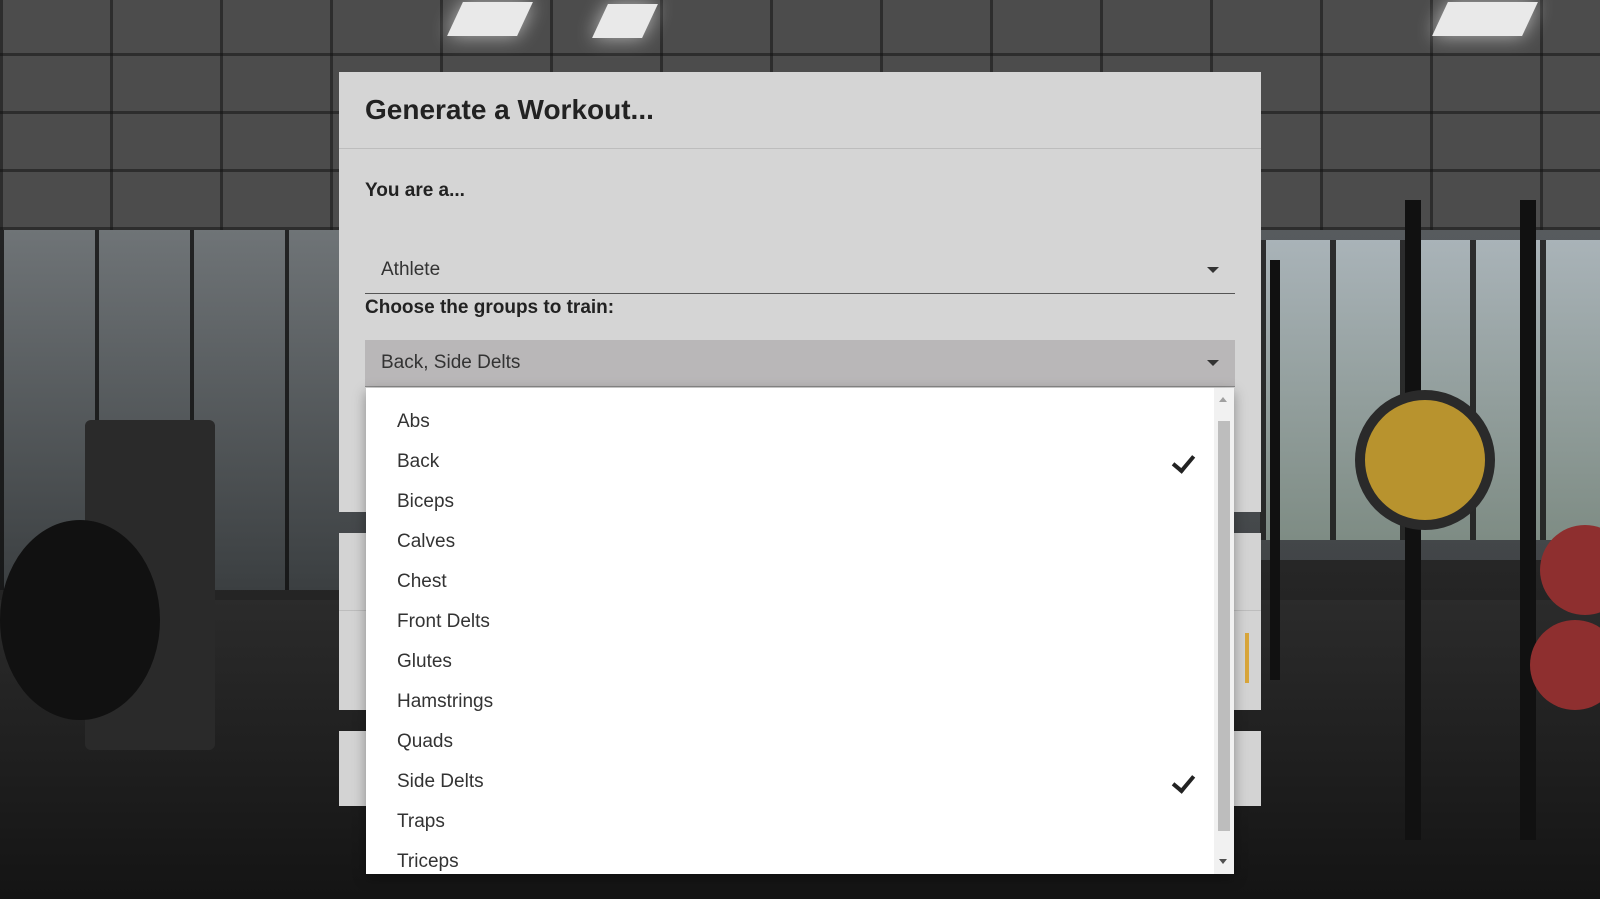 This screenshot has width=1600, height=899. What do you see at coordinates (1425, 460) in the screenshot?
I see `bumper-plate` at bounding box center [1425, 460].